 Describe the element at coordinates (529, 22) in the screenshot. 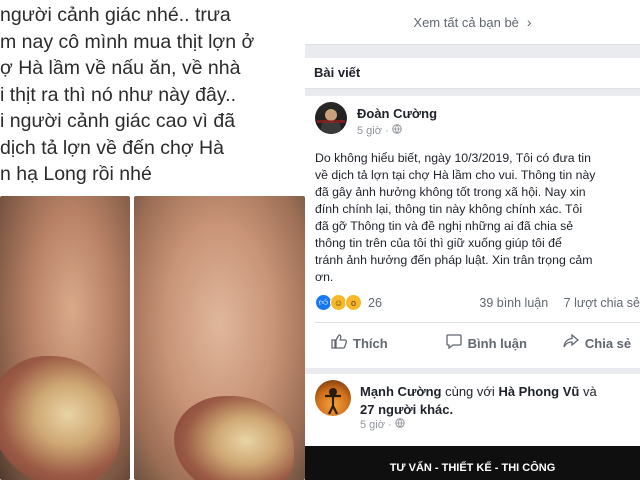

I see `chevron-right-icon: ›` at that location.